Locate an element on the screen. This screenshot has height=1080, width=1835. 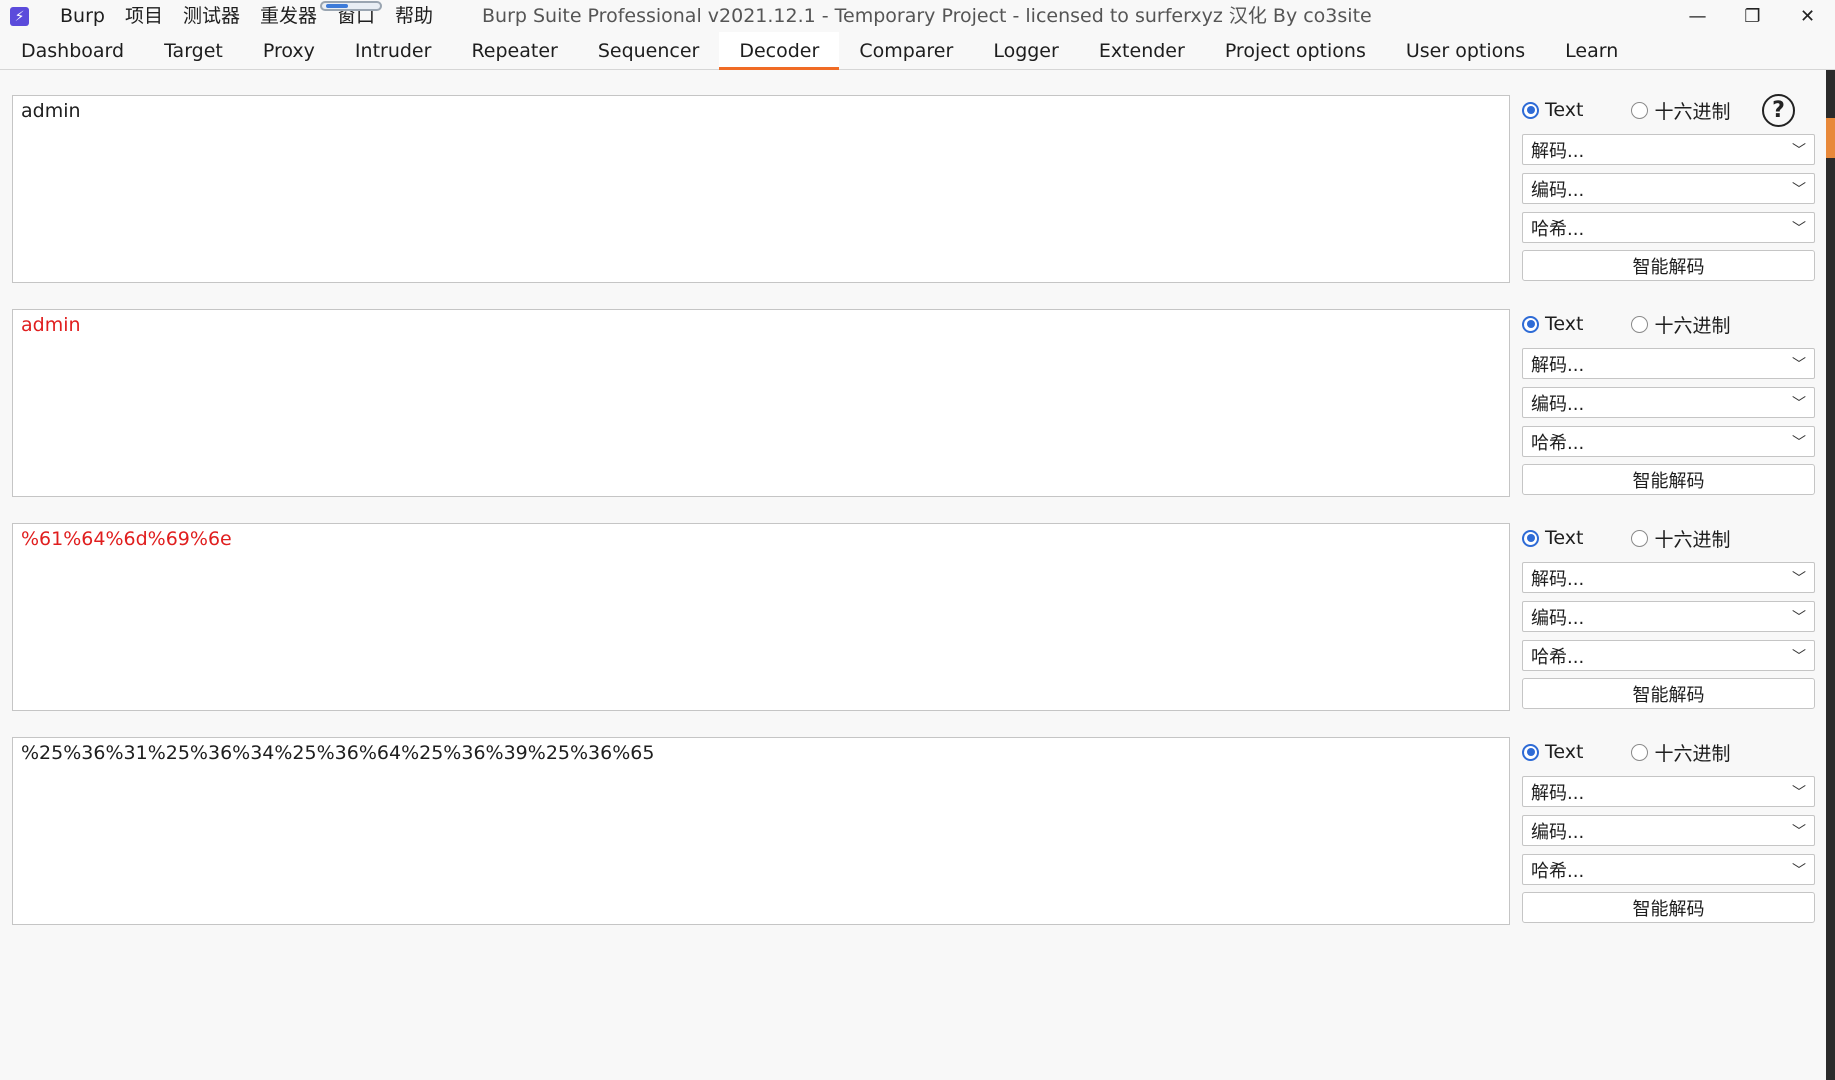
tab-project-options: Project options is located at coordinates (1295, 50).